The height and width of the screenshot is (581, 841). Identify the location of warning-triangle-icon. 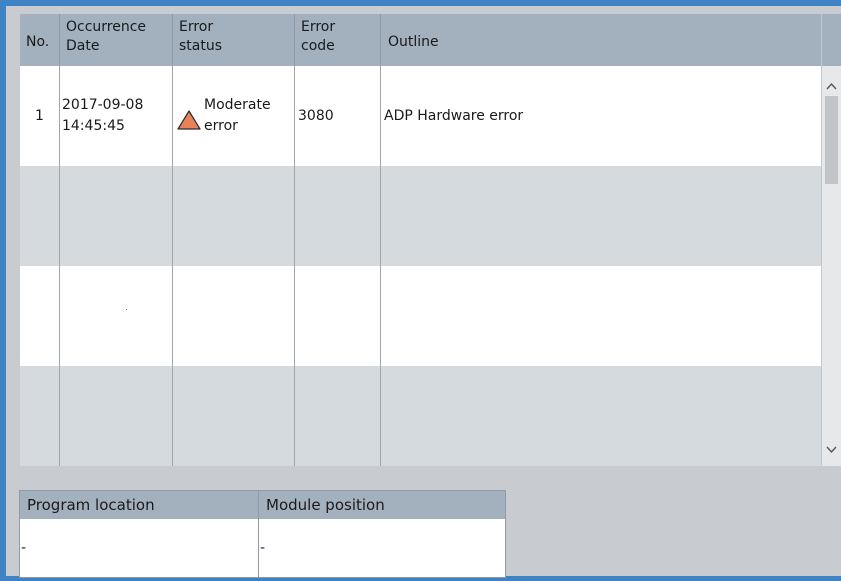
(189, 120).